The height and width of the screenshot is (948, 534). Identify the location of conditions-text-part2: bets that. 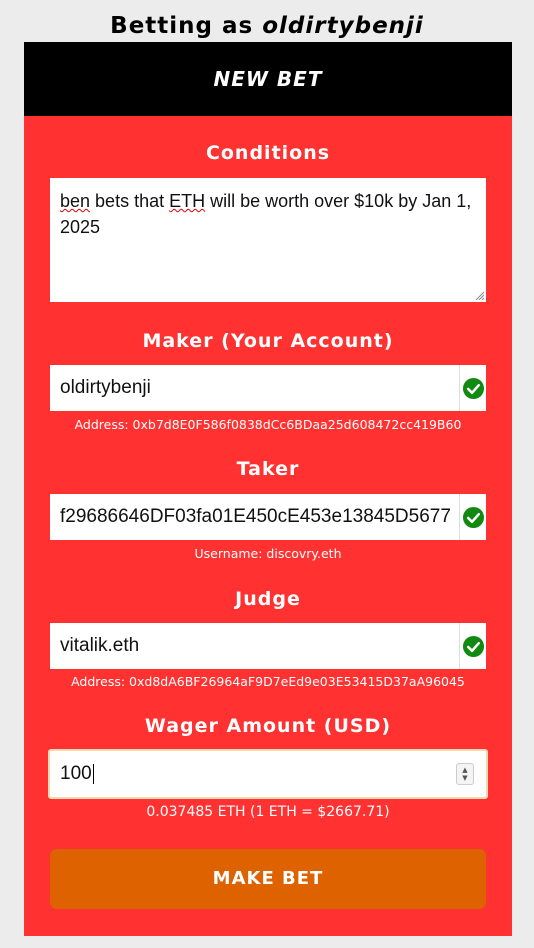
(130, 201).